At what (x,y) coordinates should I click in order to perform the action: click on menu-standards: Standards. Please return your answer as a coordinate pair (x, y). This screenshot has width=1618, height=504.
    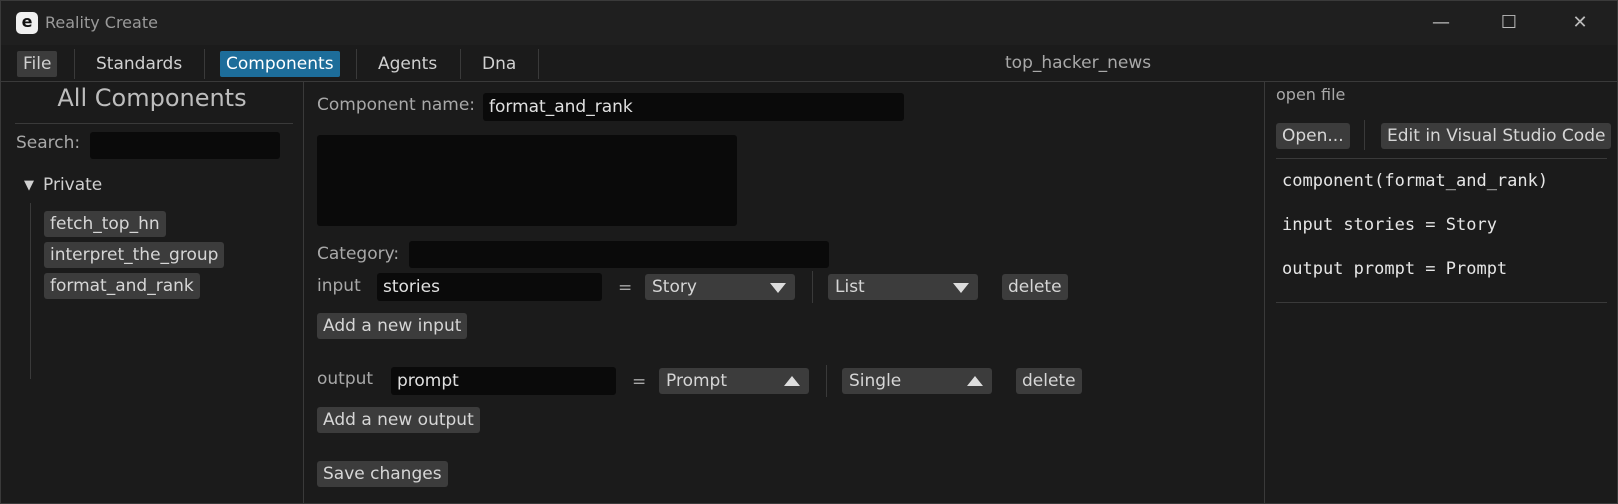
    Looking at the image, I should click on (139, 64).